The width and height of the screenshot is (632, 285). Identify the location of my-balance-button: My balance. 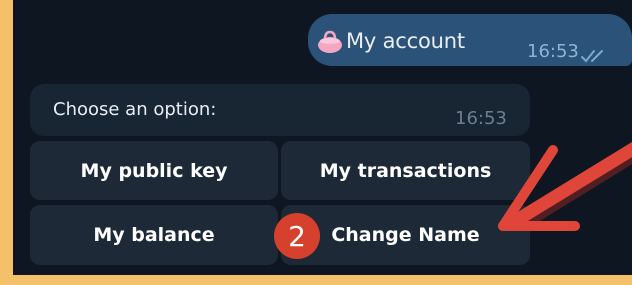
(154, 235).